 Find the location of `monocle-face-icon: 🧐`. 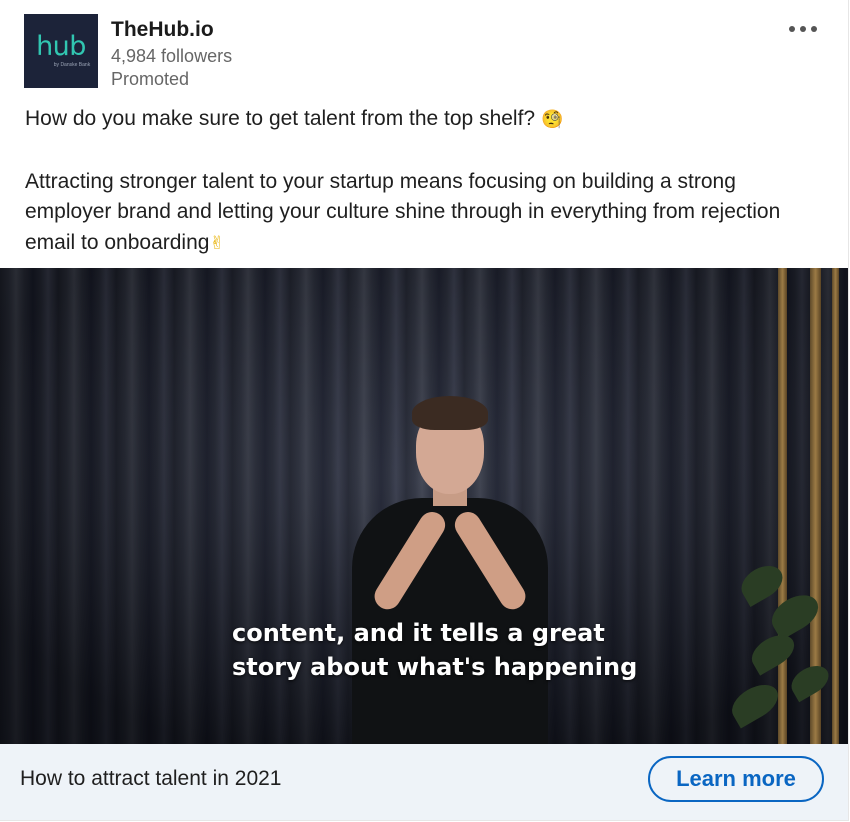

monocle-face-icon: 🧐 is located at coordinates (552, 119).